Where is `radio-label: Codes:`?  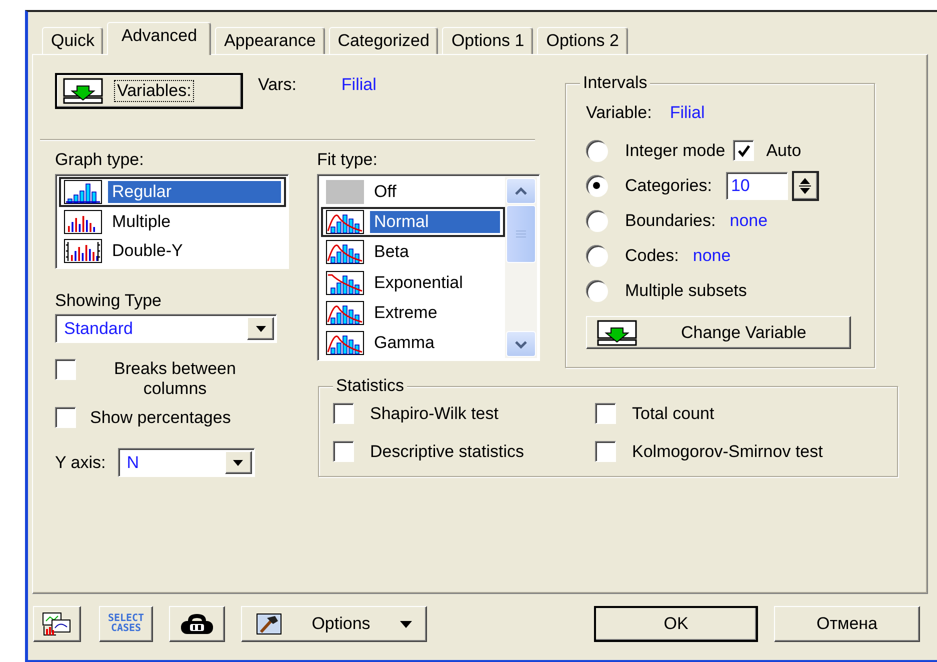
radio-label: Codes: is located at coordinates (652, 256).